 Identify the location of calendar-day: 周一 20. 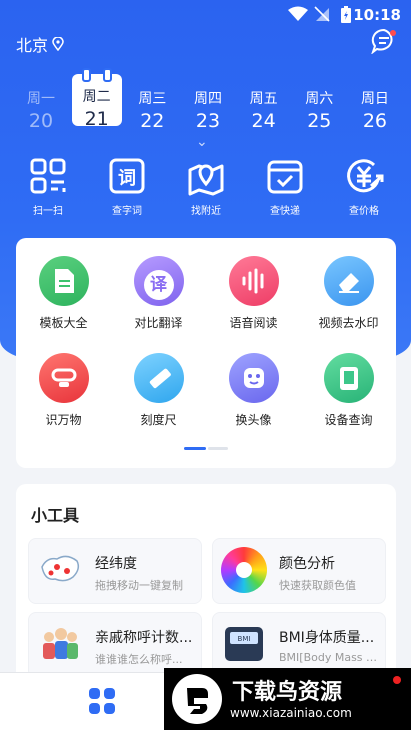
(41, 106).